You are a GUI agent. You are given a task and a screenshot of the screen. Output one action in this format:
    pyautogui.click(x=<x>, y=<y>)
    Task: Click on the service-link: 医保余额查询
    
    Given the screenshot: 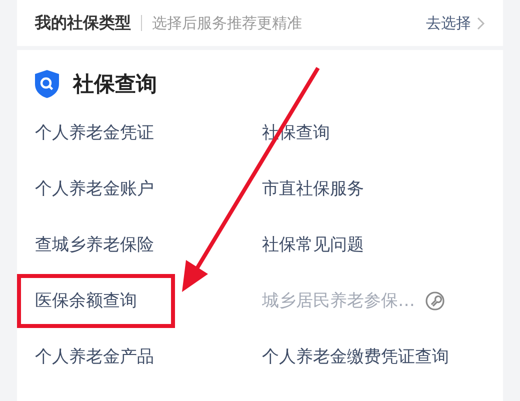 What is the action you would take?
    pyautogui.click(x=86, y=301)
    